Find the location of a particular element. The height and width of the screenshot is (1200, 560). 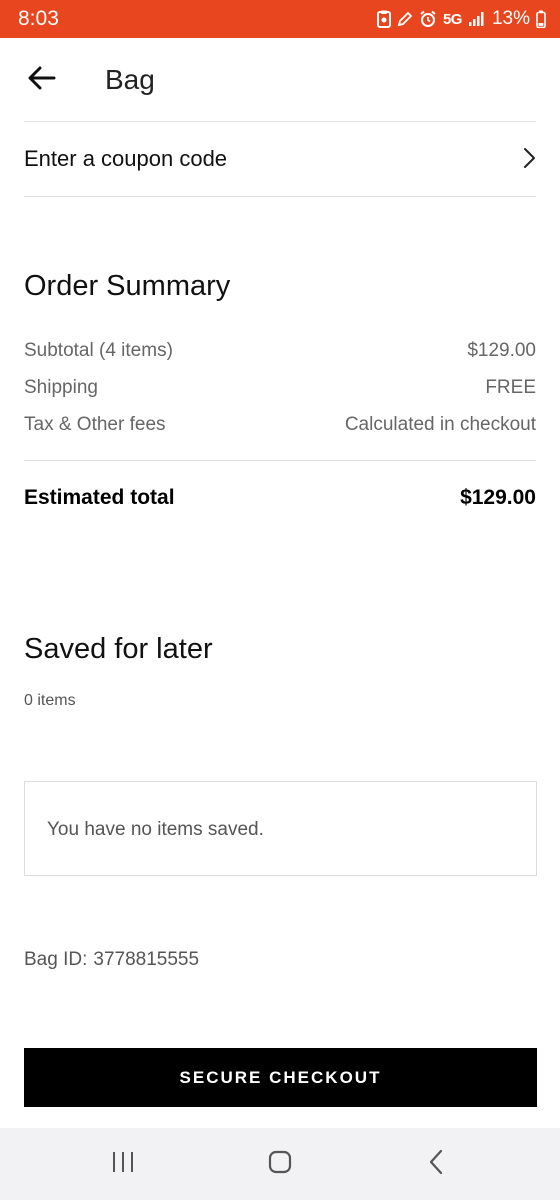

recent-apps-icon is located at coordinates (123, 1164).